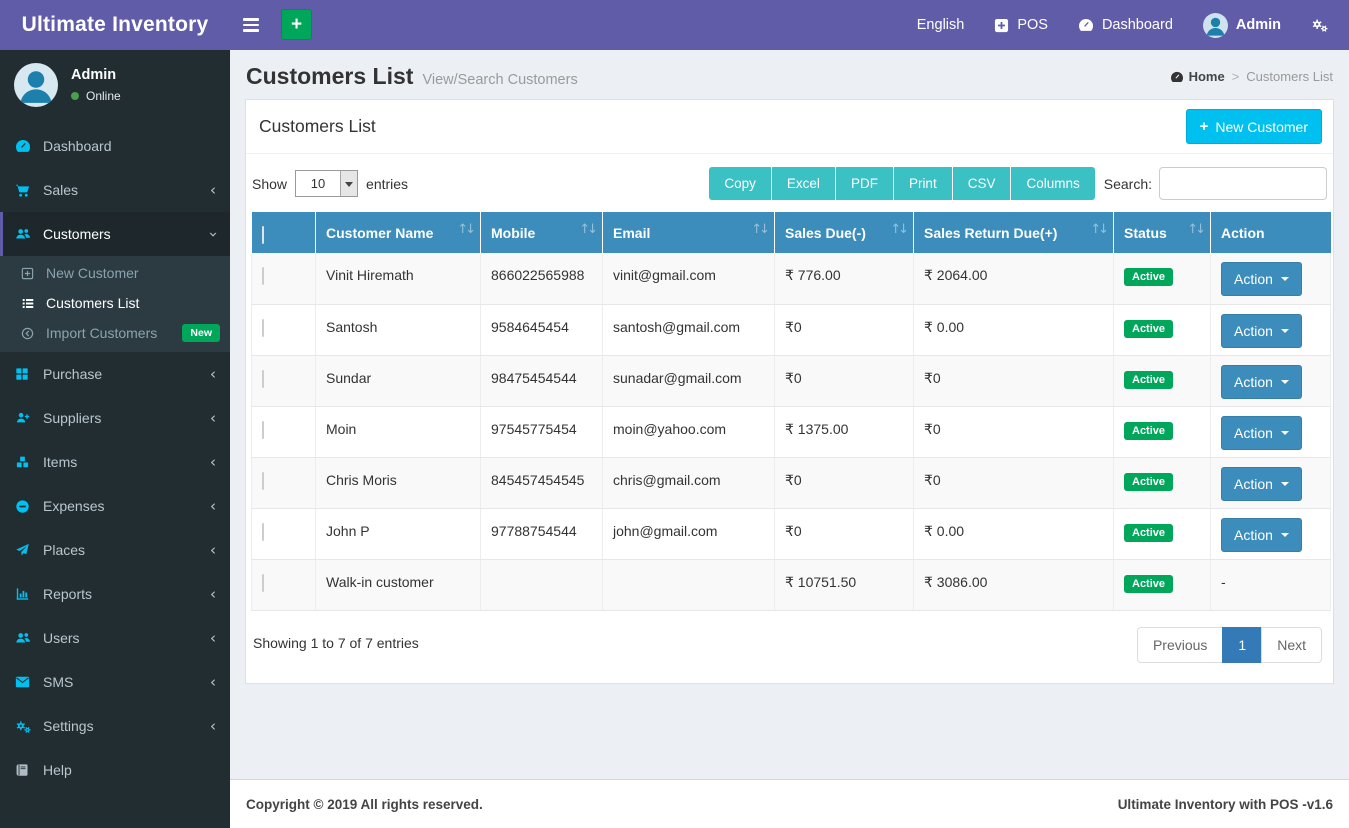 The image size is (1349, 828). What do you see at coordinates (96, 96) in the screenshot?
I see `user-status: Online` at bounding box center [96, 96].